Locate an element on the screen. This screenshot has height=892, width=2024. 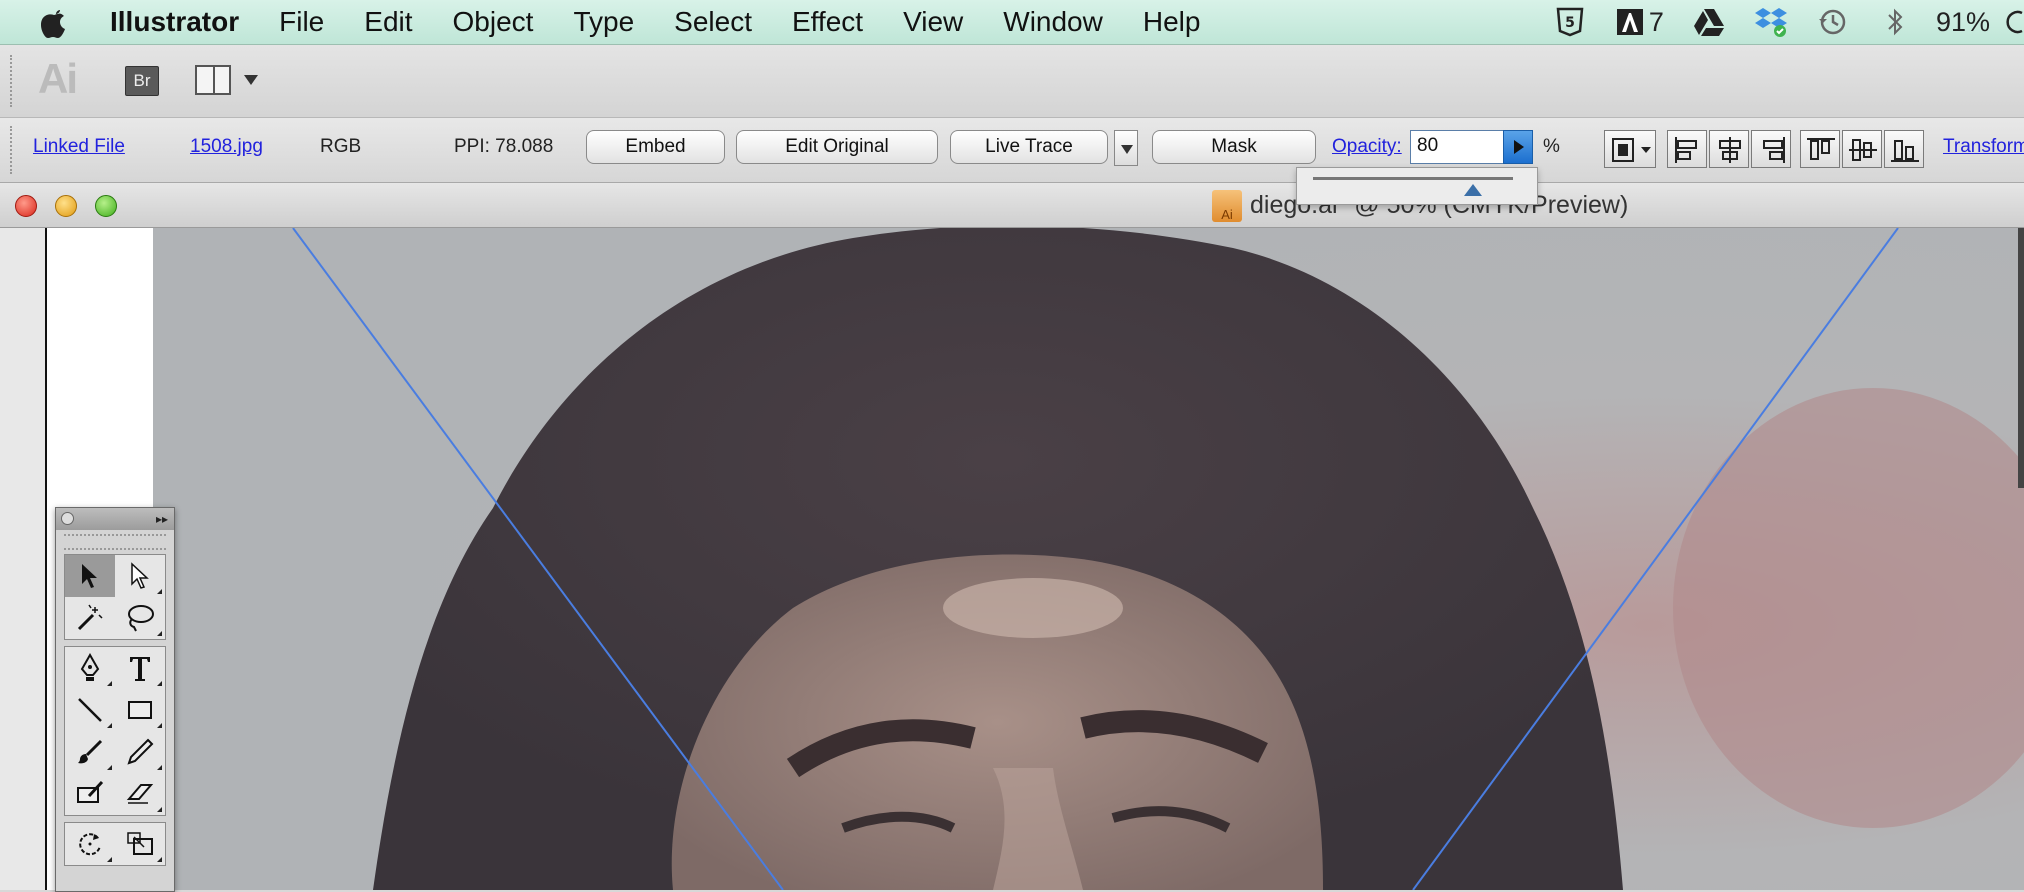
arrange-documents-button is located at coordinates (213, 80).